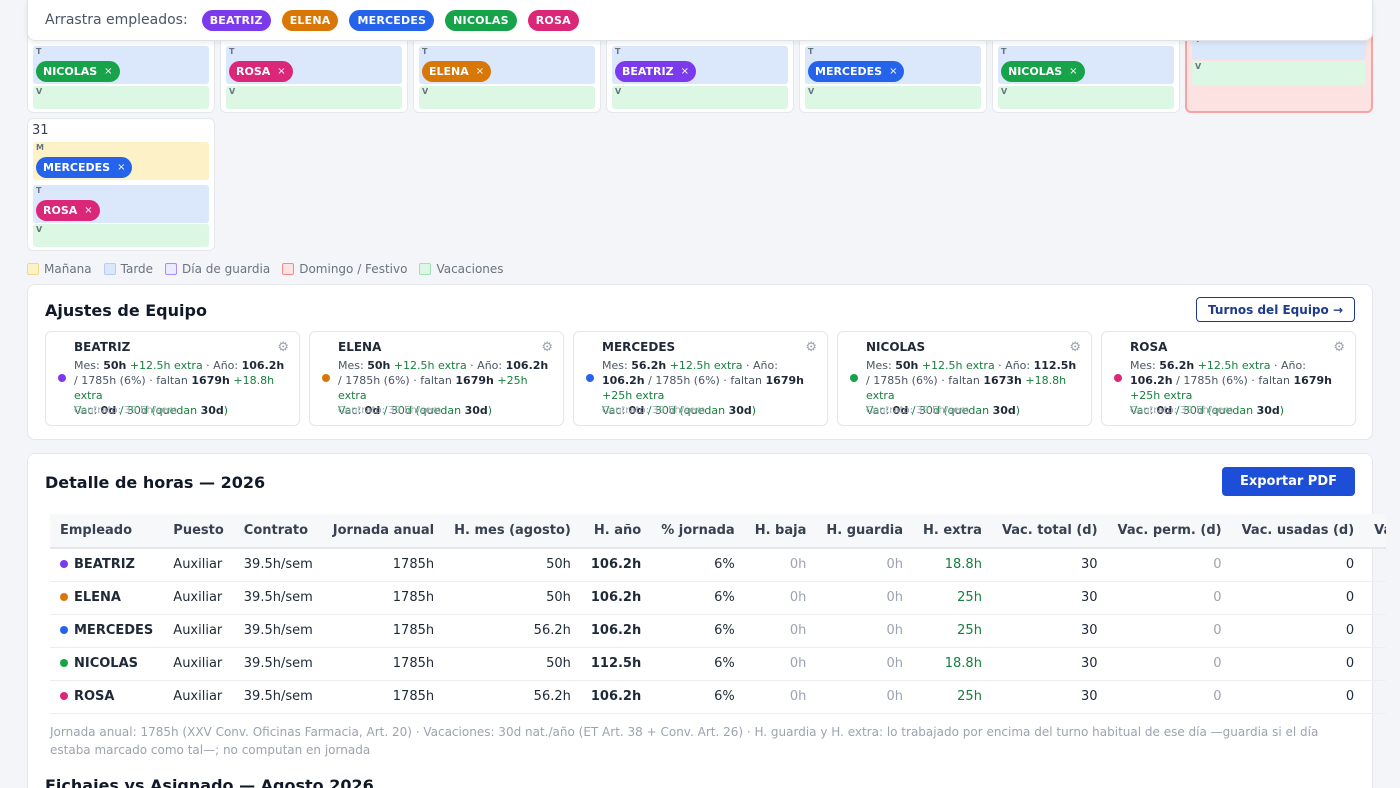  Describe the element at coordinates (655, 71) in the screenshot. I see `shift-chip: BEATRIZ ×` at that location.